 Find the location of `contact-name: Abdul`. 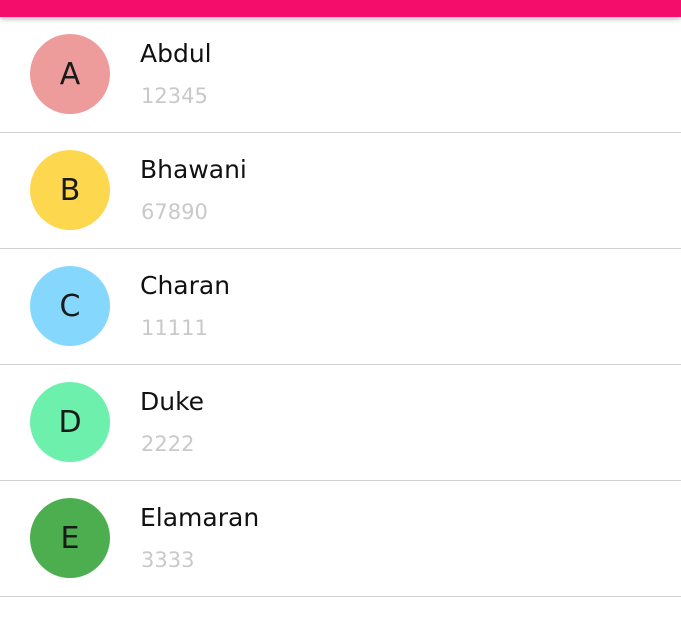

contact-name: Abdul is located at coordinates (176, 53).